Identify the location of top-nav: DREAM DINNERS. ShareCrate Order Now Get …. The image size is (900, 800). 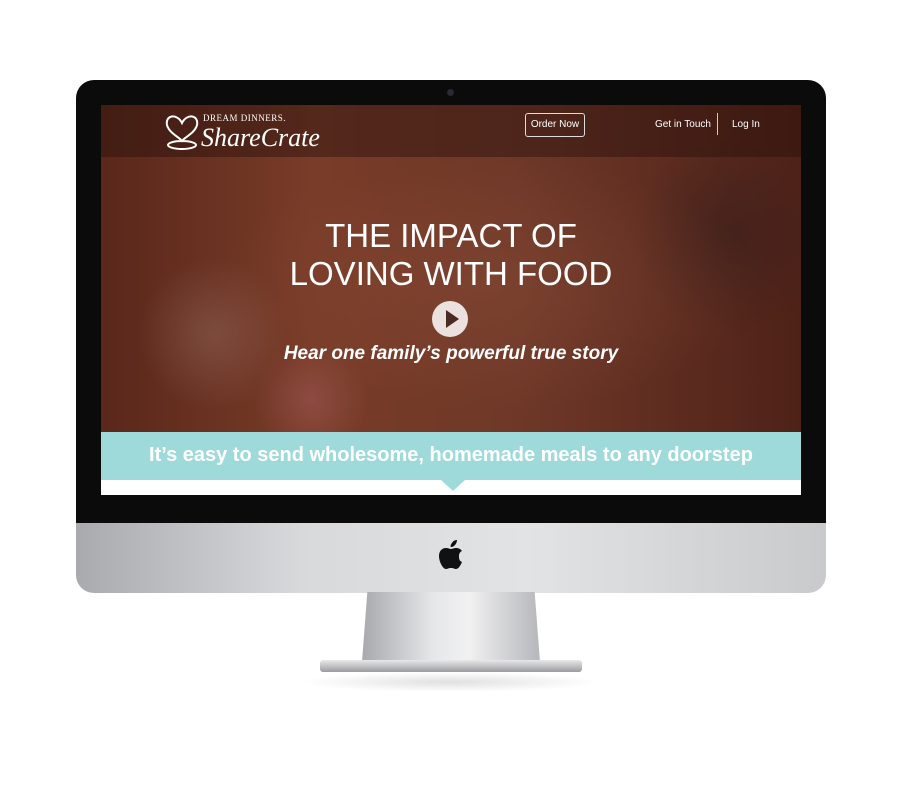
(451, 131).